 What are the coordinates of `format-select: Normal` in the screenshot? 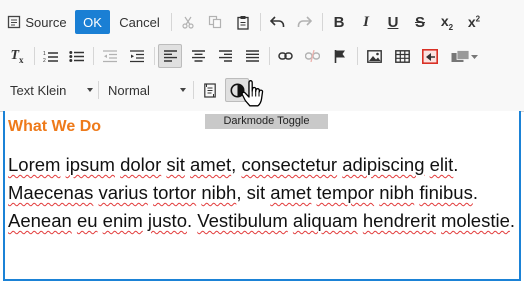 It's located at (145, 90).